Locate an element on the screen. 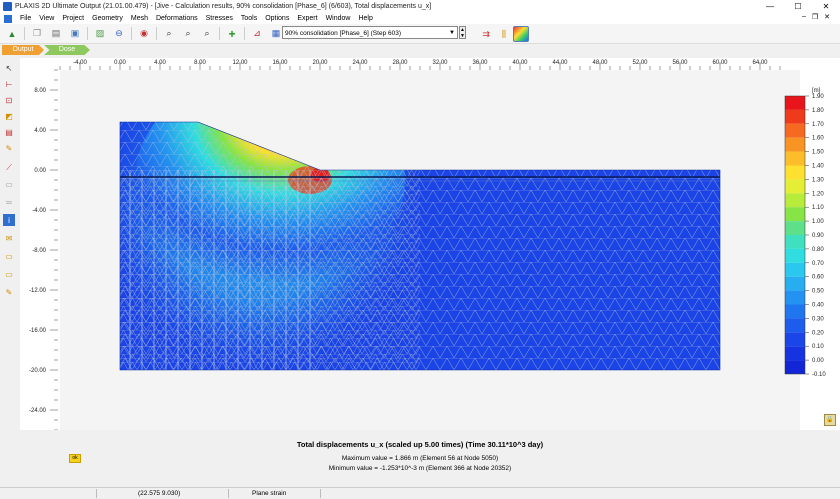 The height and width of the screenshot is (499, 840). print-icon: ▤ is located at coordinates (56, 34).